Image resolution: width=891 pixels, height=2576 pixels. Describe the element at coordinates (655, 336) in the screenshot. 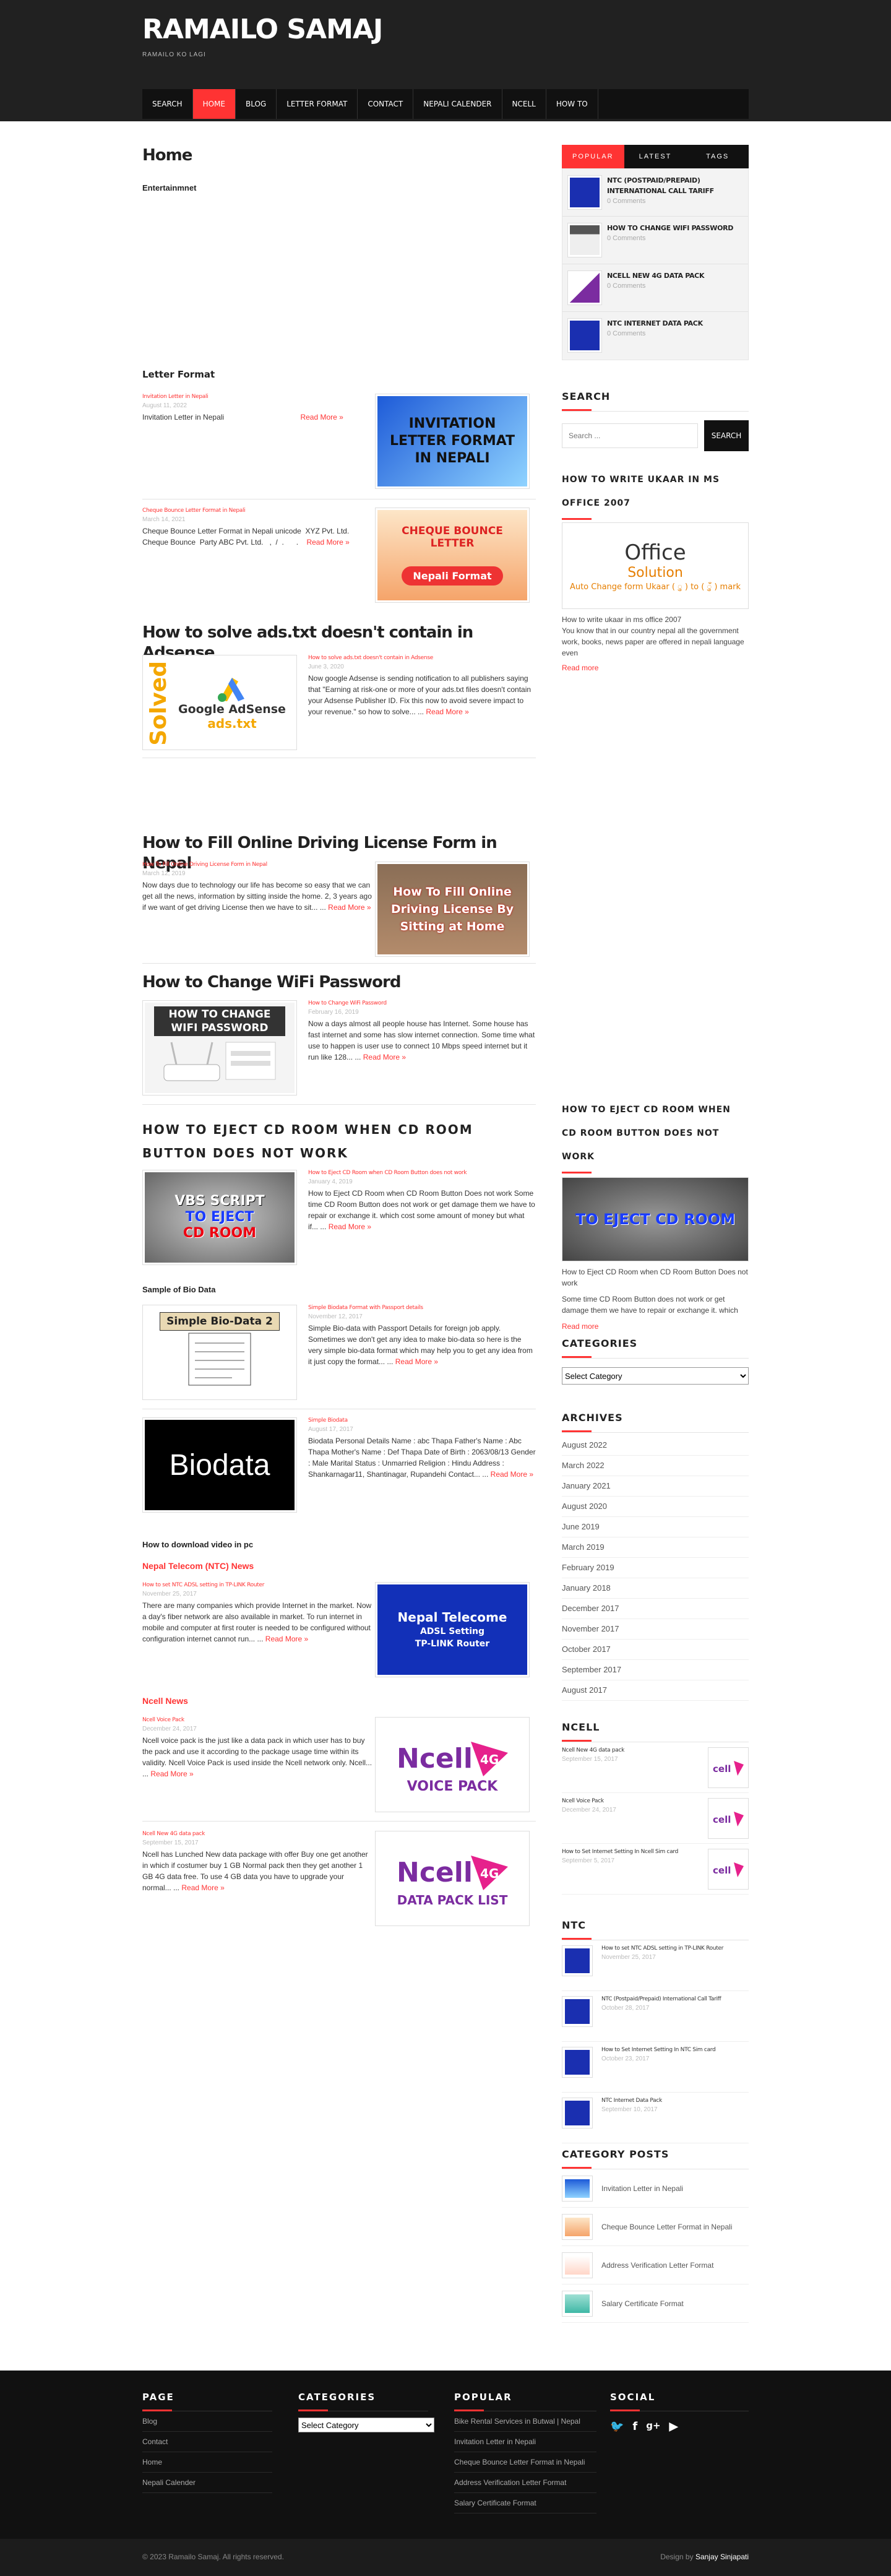

I see `list-item: NTC INTERNET DATA PACK 0 Comments` at that location.